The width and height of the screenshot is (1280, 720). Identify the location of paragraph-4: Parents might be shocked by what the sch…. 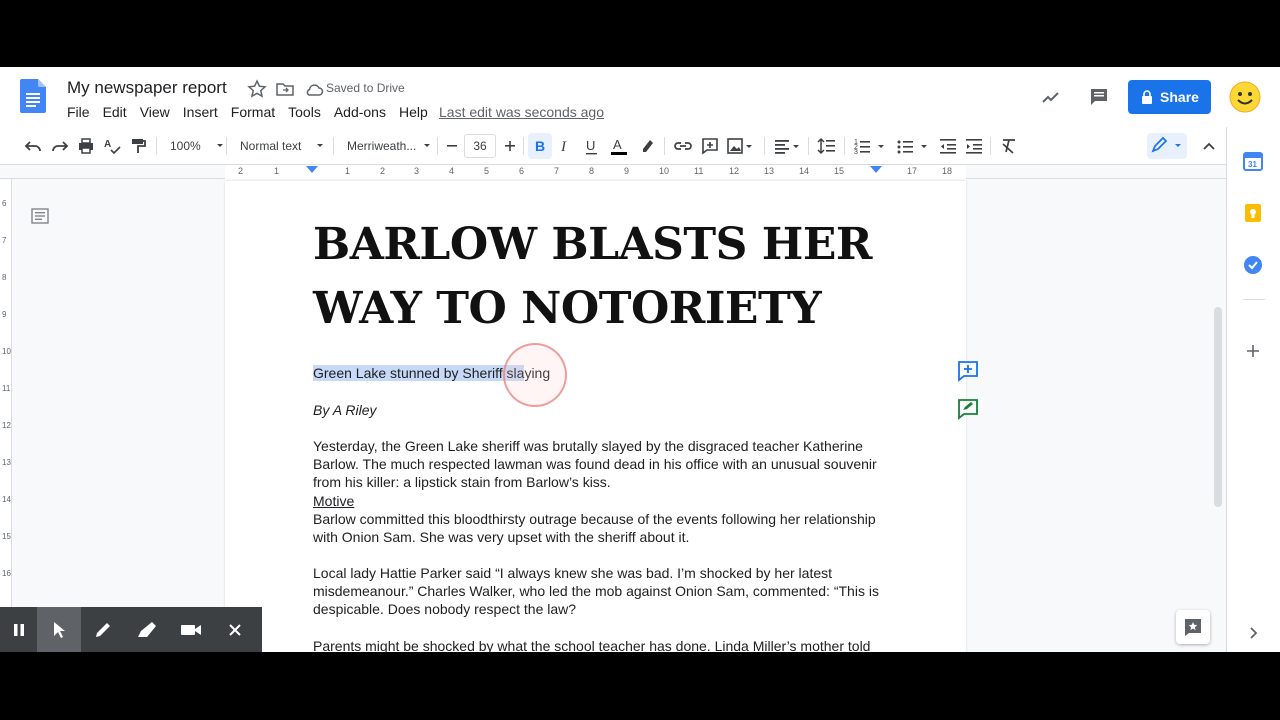
(598, 644).